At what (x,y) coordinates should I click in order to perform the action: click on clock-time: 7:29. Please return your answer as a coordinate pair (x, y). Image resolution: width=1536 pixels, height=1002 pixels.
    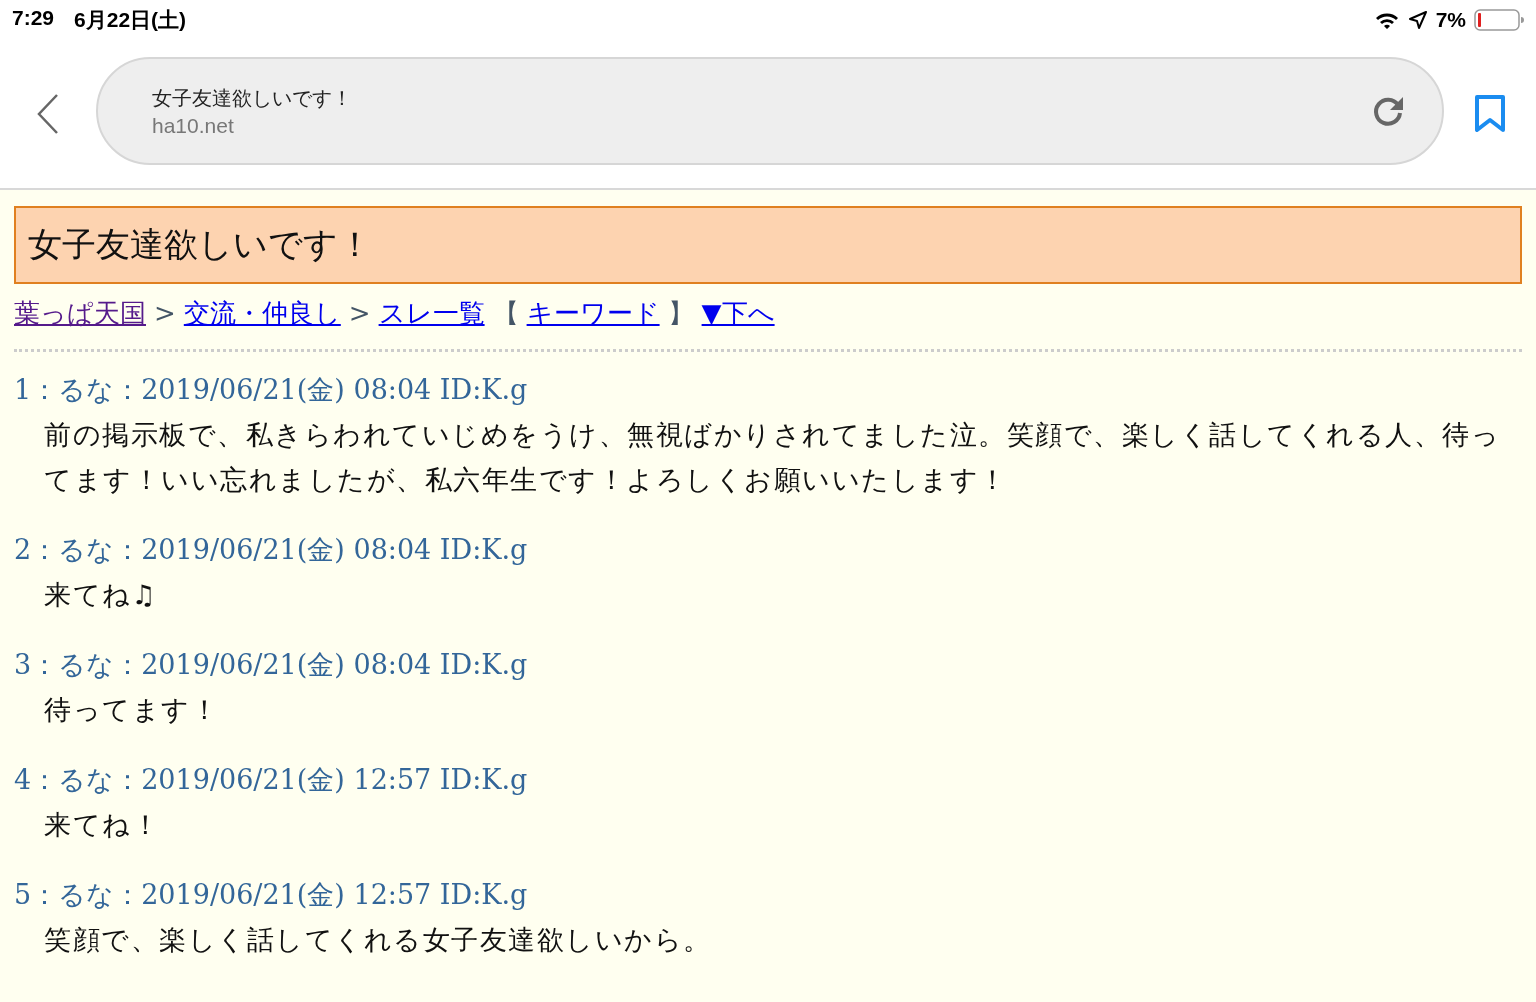
    Looking at the image, I should click on (33, 18).